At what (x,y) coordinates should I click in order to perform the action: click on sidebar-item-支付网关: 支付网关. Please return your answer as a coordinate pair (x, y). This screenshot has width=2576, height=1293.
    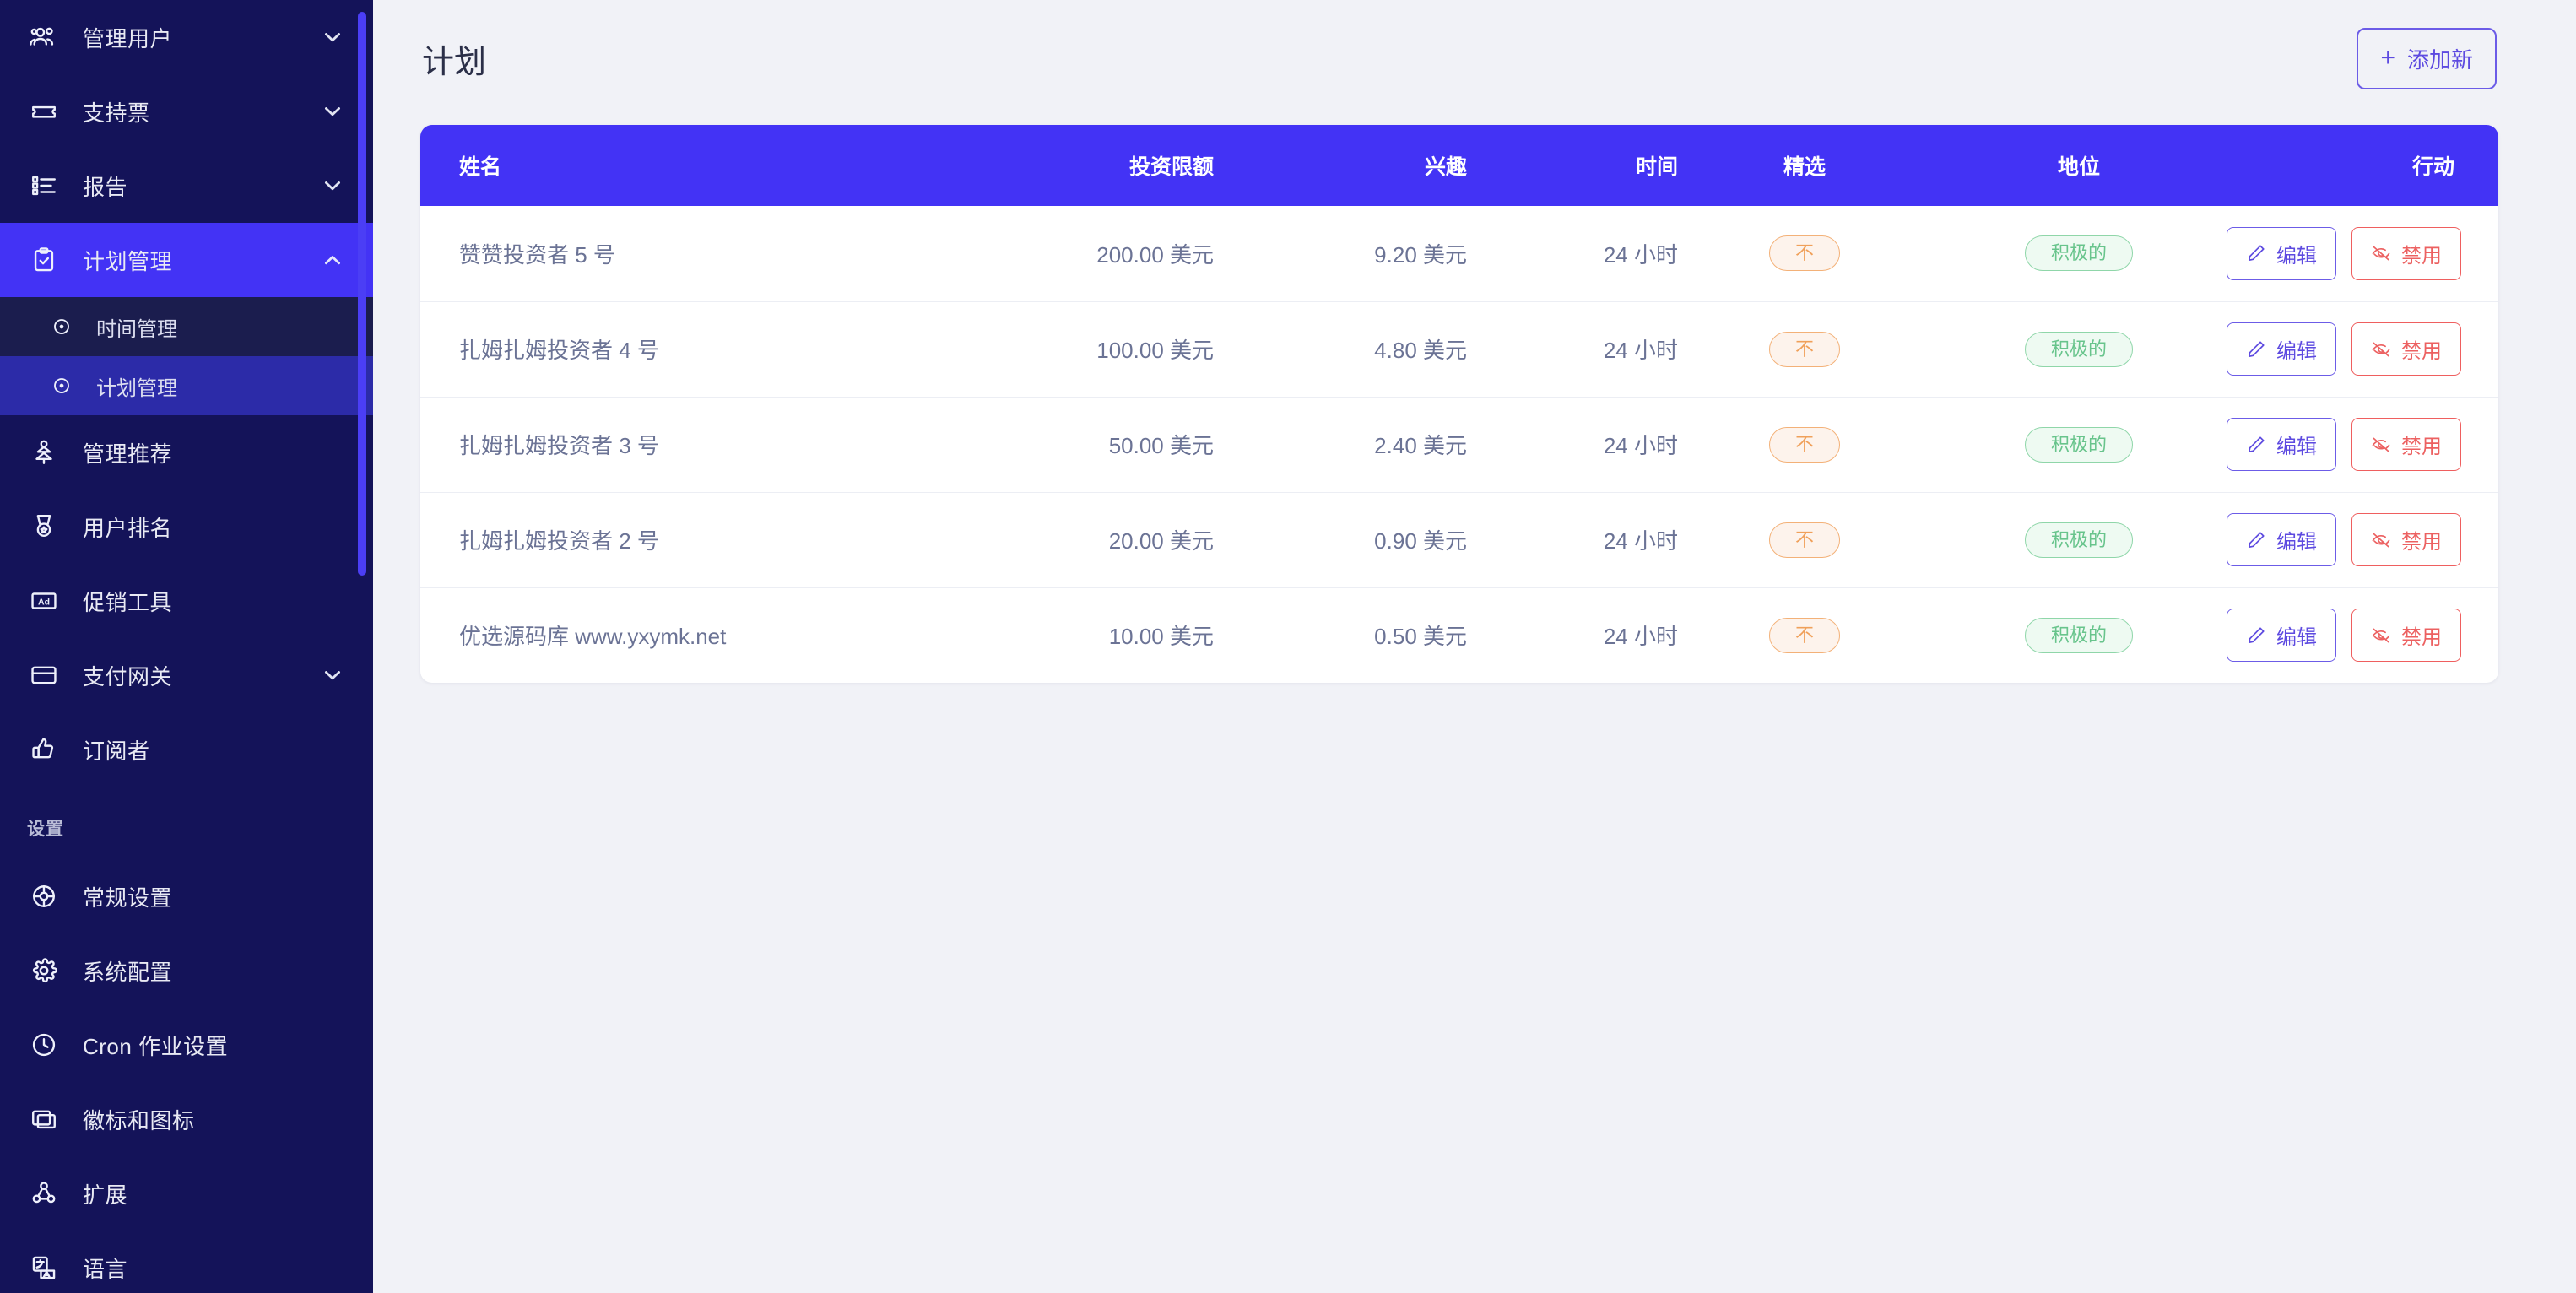
    Looking at the image, I should click on (186, 675).